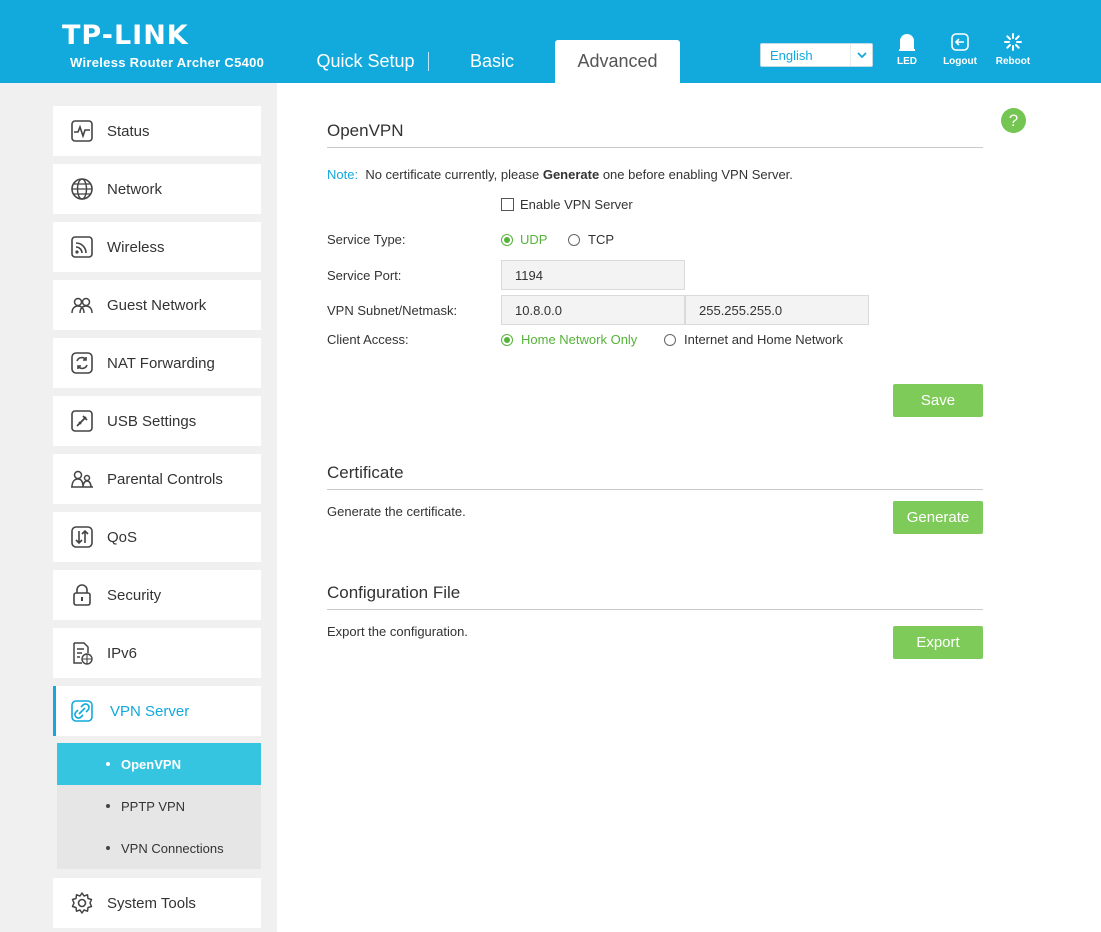 This screenshot has width=1101, height=932. I want to click on sidebar-item-label: System Tools, so click(151, 903).